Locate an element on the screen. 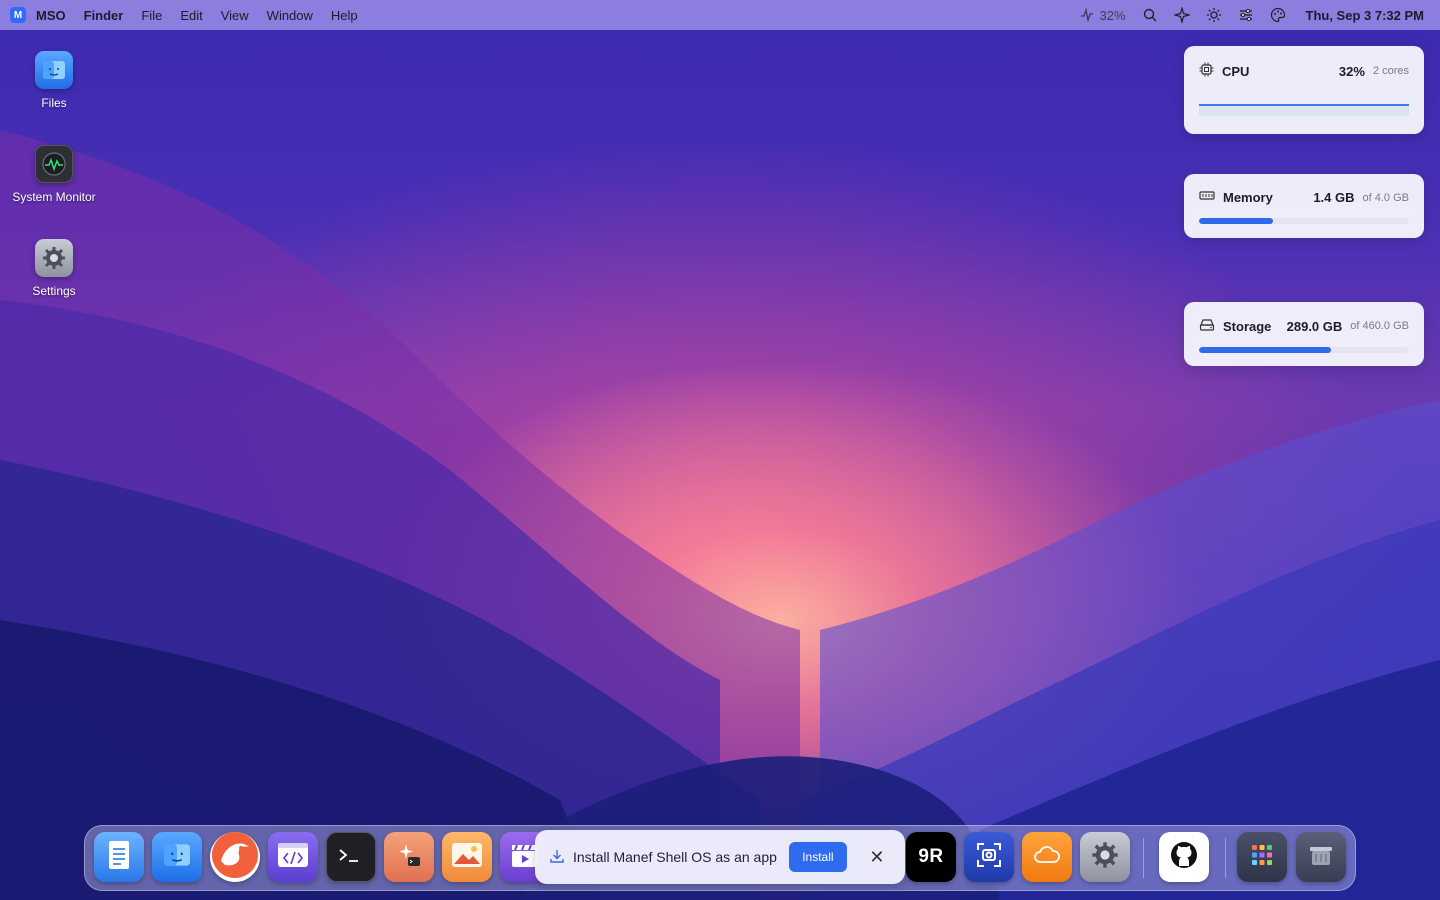 The image size is (1440, 900). storage-usage-fill is located at coordinates (1265, 350).